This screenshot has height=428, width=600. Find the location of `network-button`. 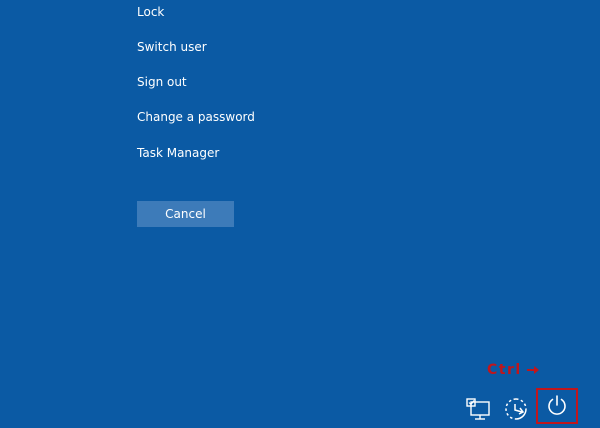

network-button is located at coordinates (478, 409).